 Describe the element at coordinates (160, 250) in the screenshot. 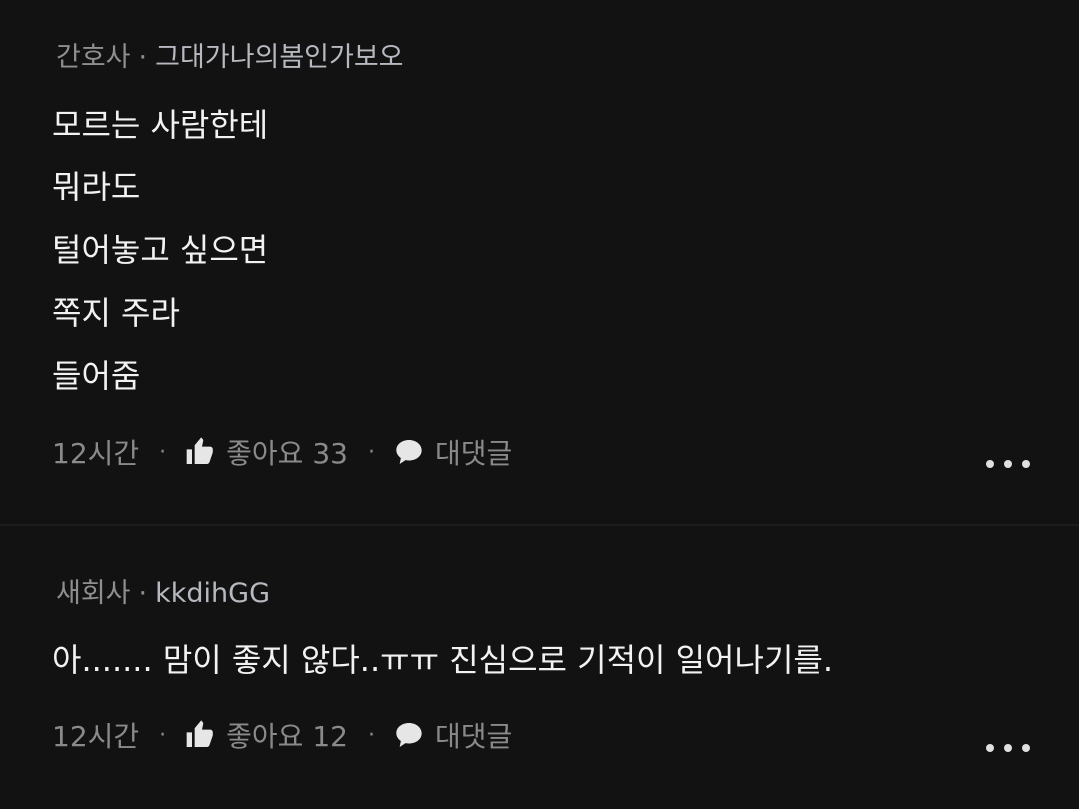

I see `comment-text-line: 털어놓고 싶으면` at that location.